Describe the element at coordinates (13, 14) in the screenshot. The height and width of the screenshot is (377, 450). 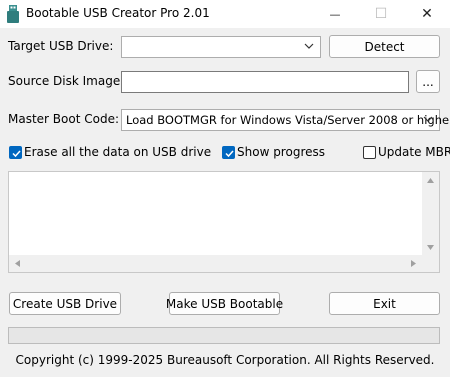
I see `usb-drive-icon` at that location.